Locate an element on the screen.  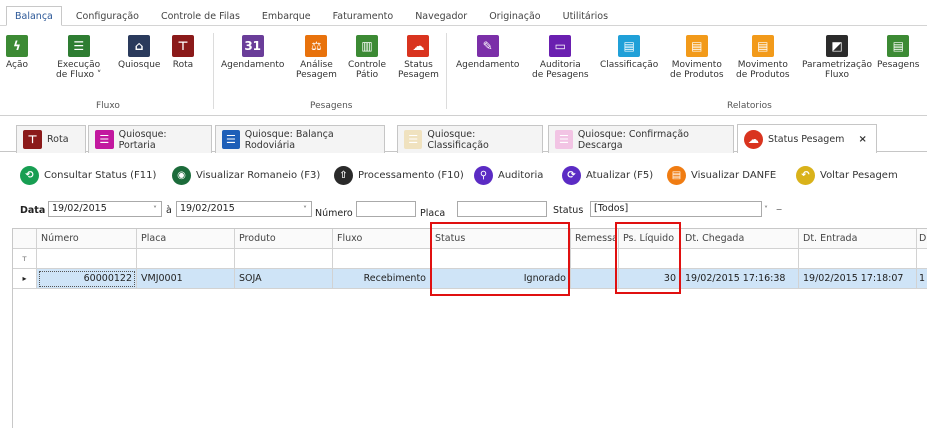
column-header-numero: Número is located at coordinates (87, 239).